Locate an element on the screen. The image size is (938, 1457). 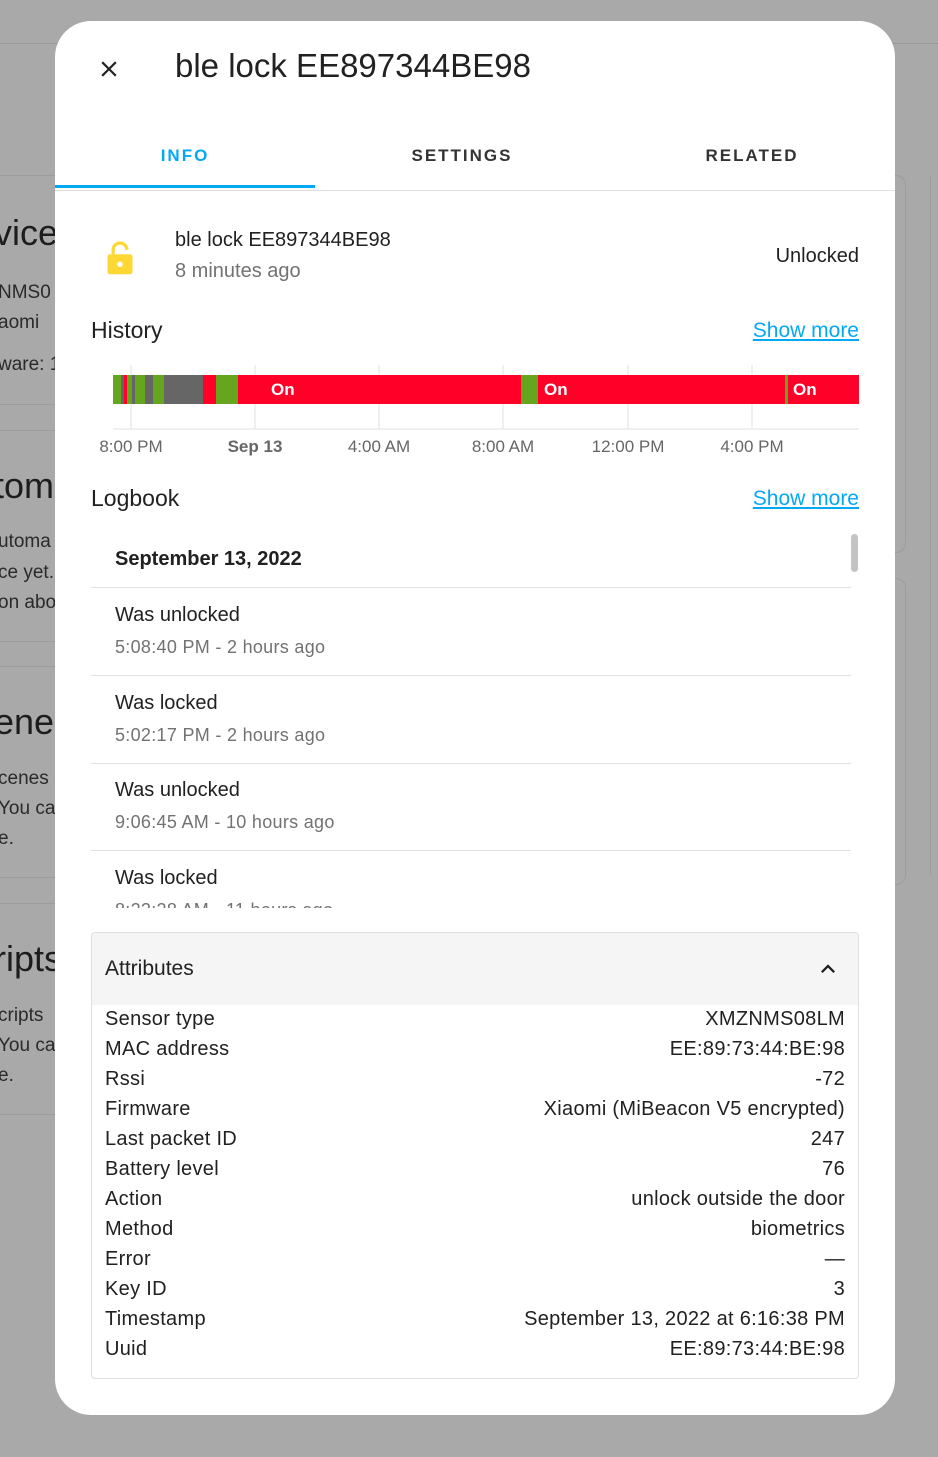
tab-related: RELATED is located at coordinates (752, 156).